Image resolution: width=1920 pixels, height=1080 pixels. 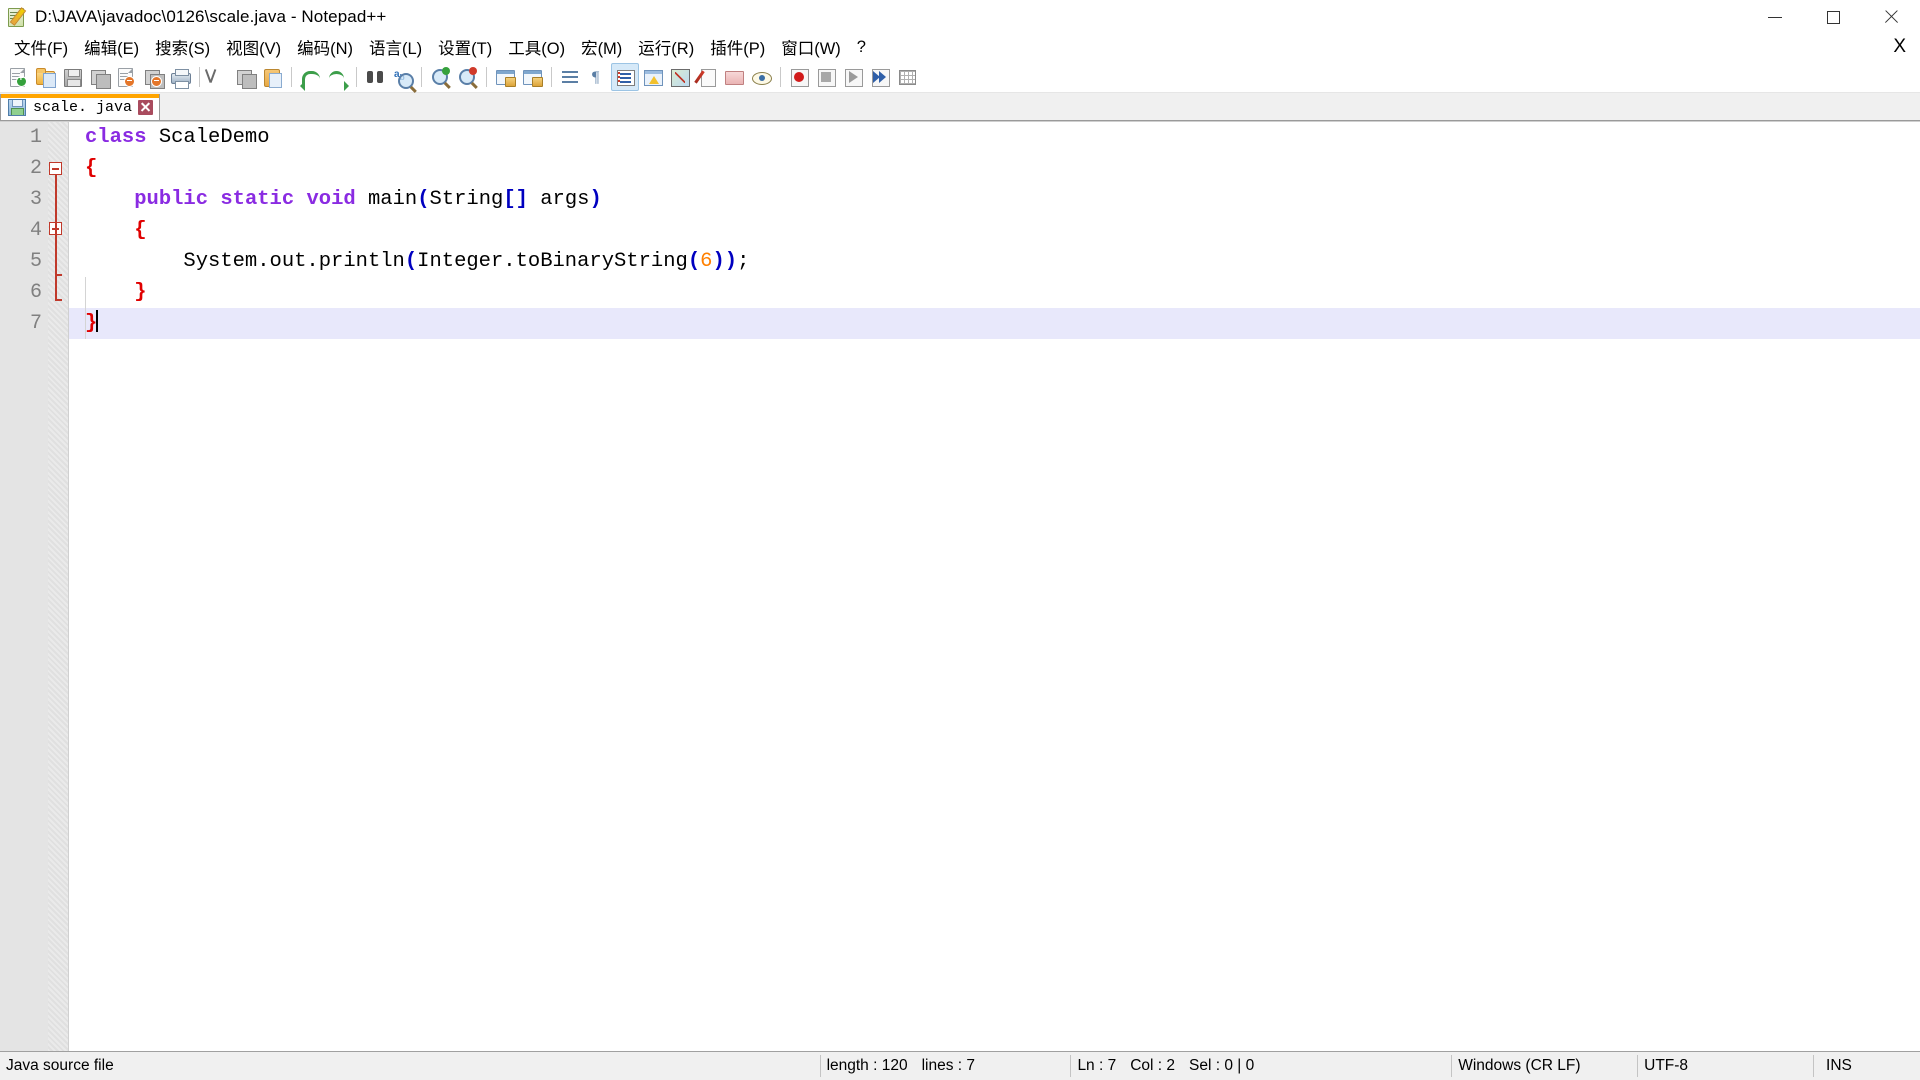 What do you see at coordinates (994, 168) in the screenshot?
I see `code-line-2: {` at bounding box center [994, 168].